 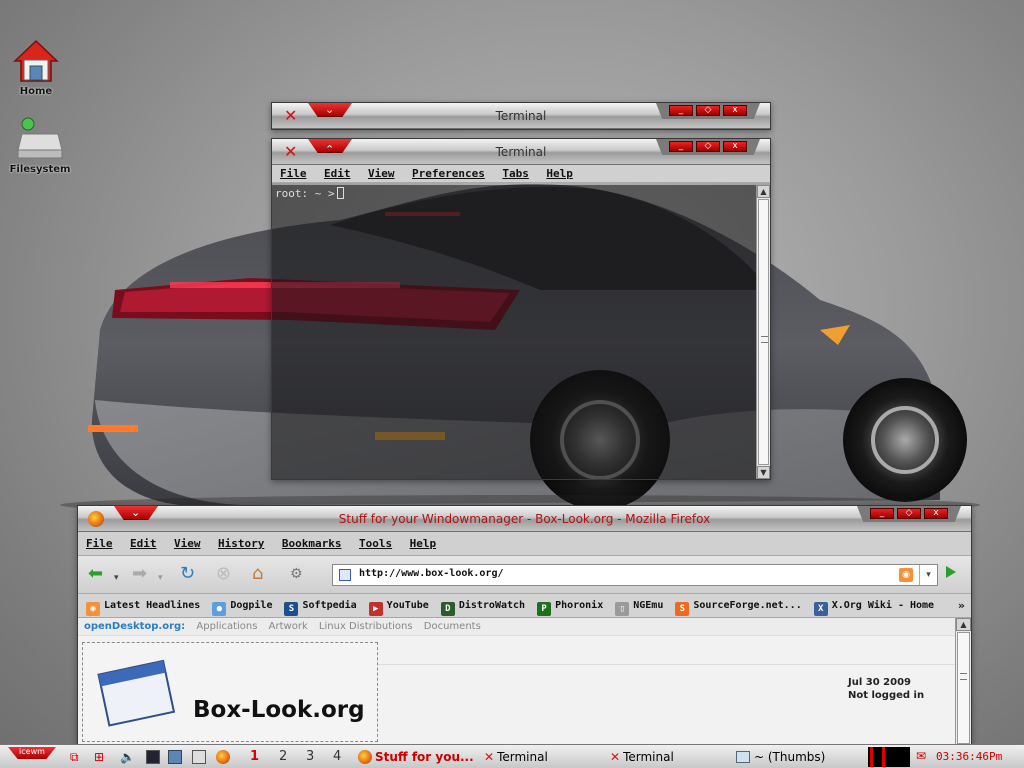 What do you see at coordinates (375, 609) in the screenshot?
I see `youtube-icon: ▶` at bounding box center [375, 609].